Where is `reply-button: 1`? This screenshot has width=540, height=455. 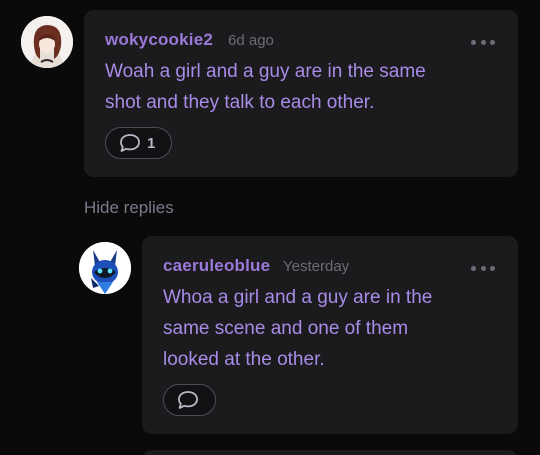
reply-button: 1 is located at coordinates (138, 143).